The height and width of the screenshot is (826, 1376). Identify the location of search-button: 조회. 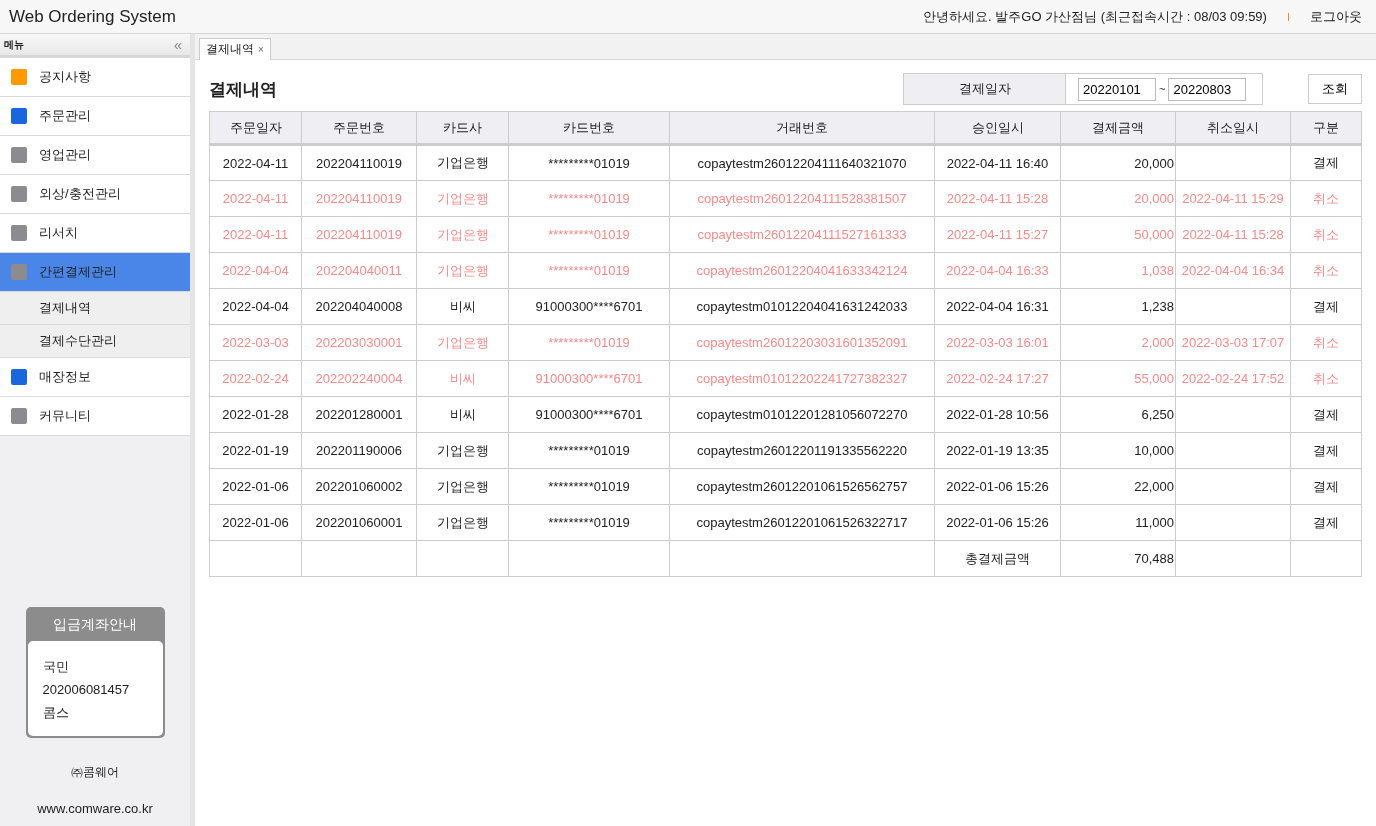
(1335, 89).